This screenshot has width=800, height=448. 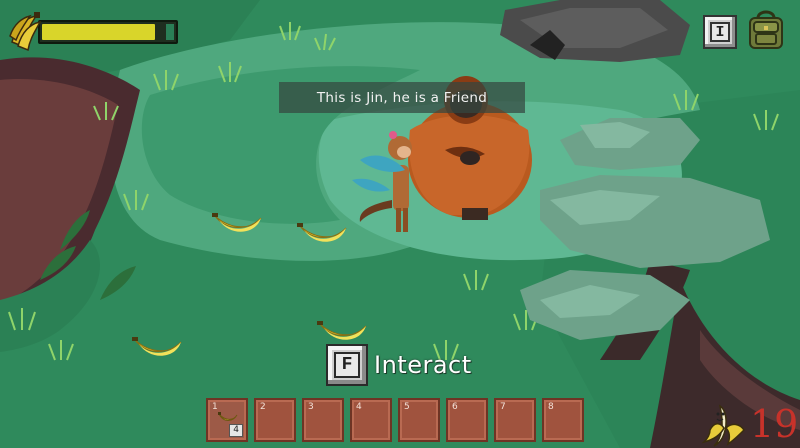 I want to click on banana-count: 19, so click(x=774, y=424).